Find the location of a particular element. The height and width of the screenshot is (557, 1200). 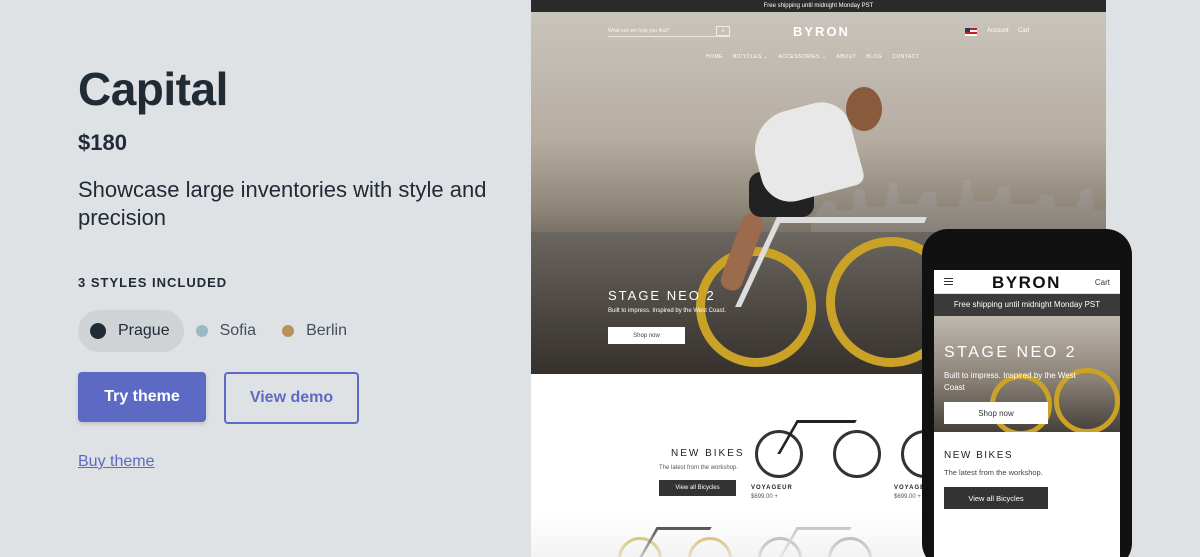

mobile-logo: BYRON is located at coordinates (1026, 283).